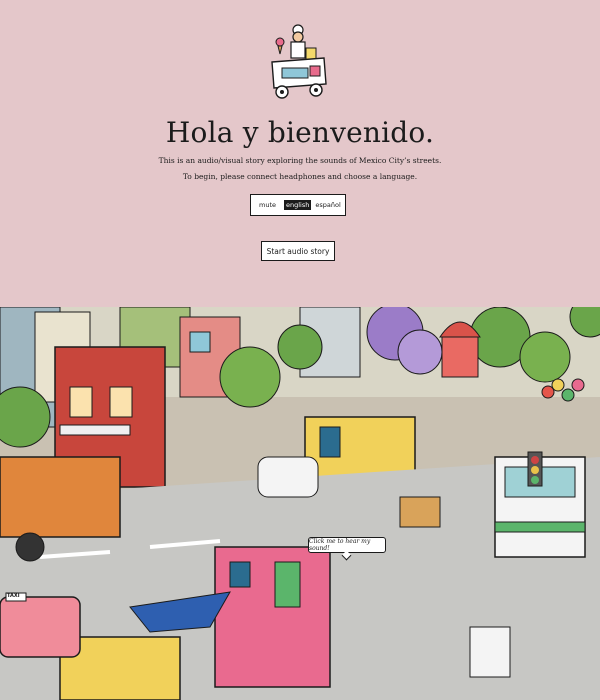 The height and width of the screenshot is (700, 600). What do you see at coordinates (267, 205) in the screenshot?
I see `mute-toggle: mute` at bounding box center [267, 205].